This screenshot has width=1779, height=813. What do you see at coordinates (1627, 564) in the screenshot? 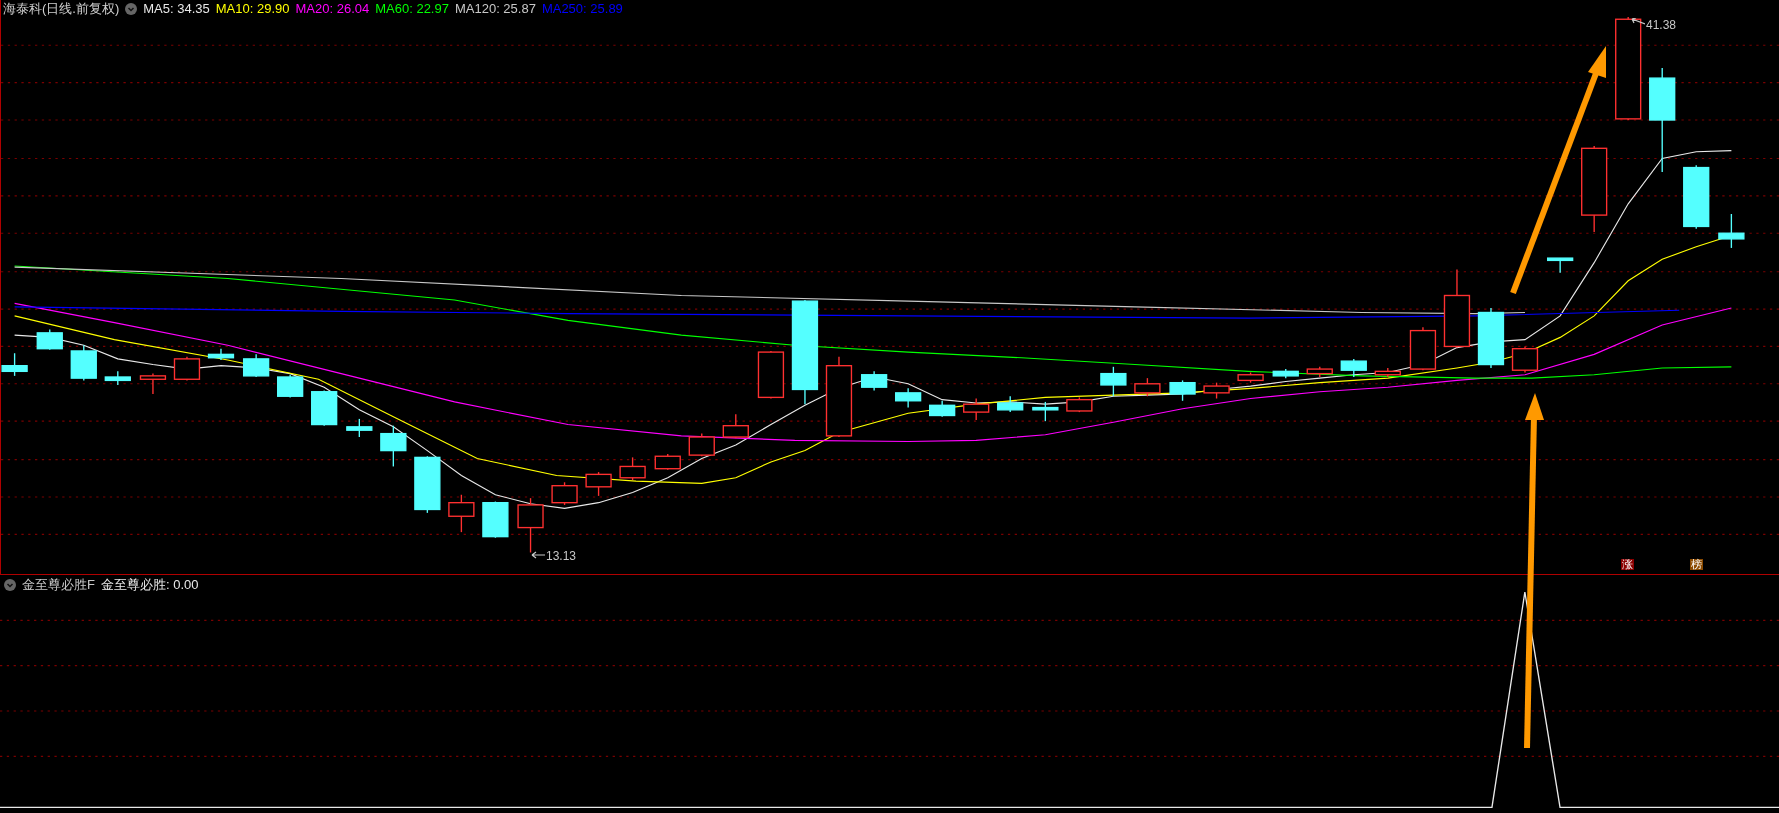
I see `signal-marker: 涨` at bounding box center [1627, 564].